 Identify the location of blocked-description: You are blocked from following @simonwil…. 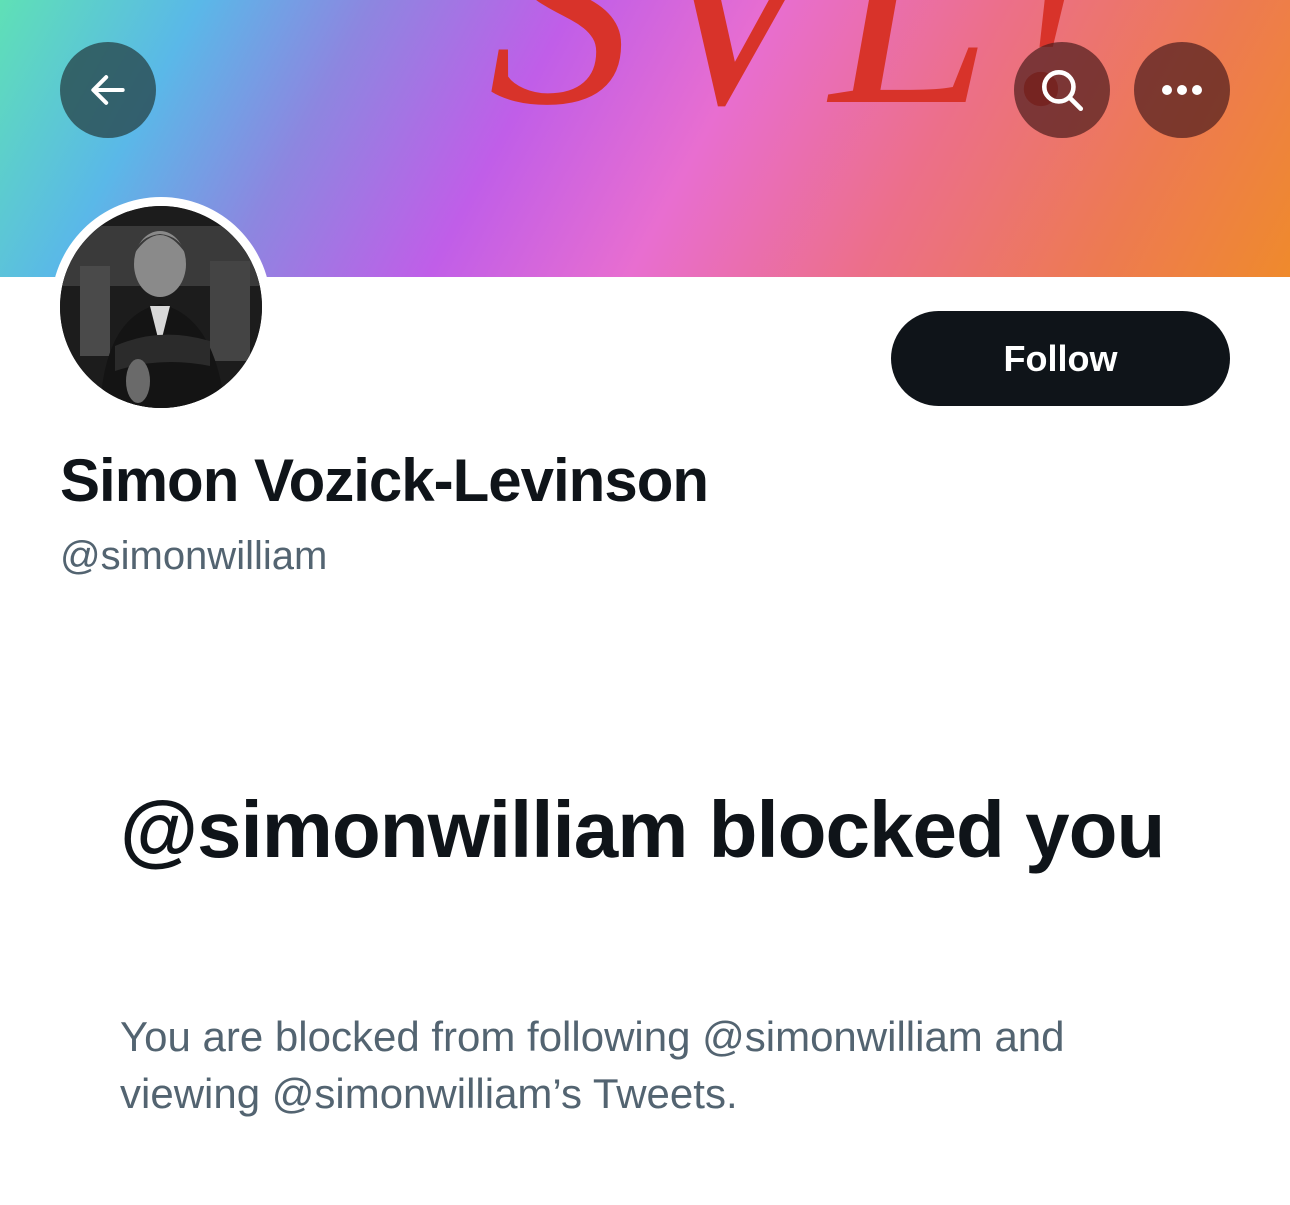
(592, 1065).